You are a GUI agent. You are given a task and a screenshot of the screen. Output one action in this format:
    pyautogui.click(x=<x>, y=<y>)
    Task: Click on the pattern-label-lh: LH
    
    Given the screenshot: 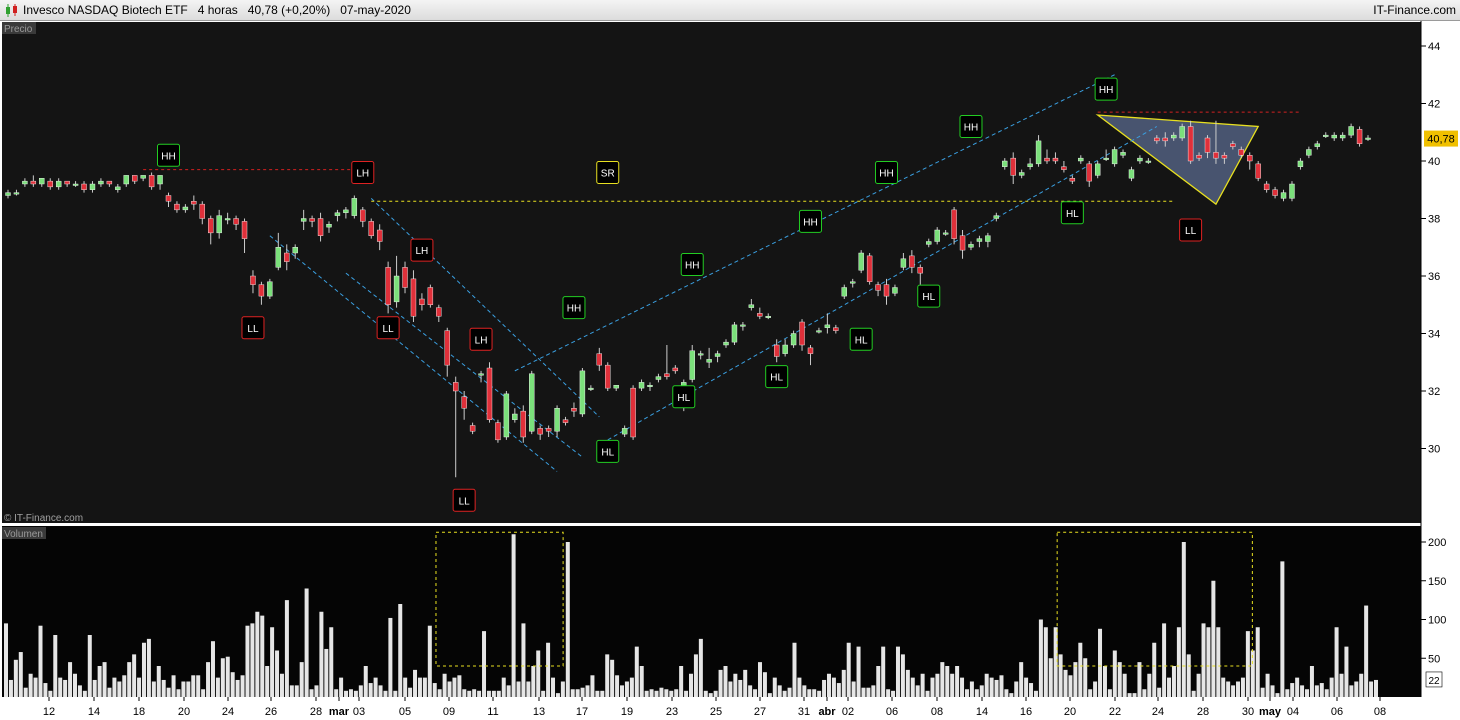 What is the action you would take?
    pyautogui.click(x=481, y=339)
    